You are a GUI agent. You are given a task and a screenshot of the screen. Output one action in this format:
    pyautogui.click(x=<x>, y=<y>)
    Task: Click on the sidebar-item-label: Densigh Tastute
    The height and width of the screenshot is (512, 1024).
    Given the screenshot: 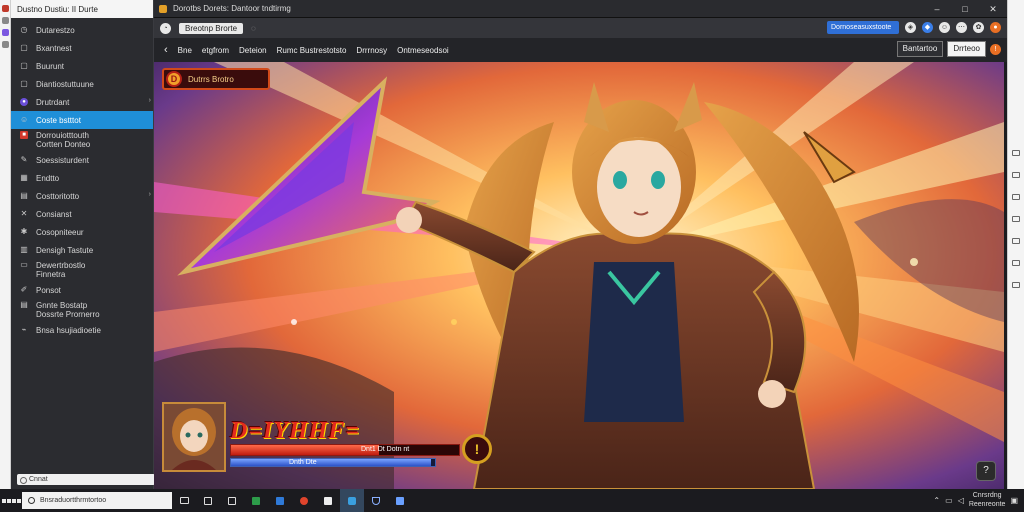 What is the action you would take?
    pyautogui.click(x=65, y=250)
    